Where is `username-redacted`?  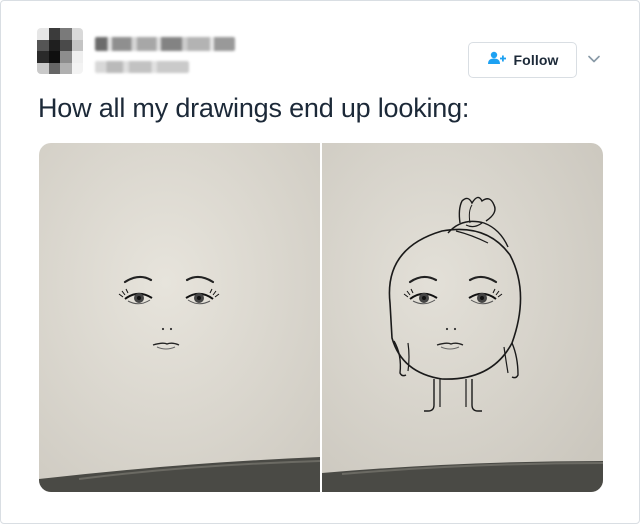 username-redacted is located at coordinates (142, 67).